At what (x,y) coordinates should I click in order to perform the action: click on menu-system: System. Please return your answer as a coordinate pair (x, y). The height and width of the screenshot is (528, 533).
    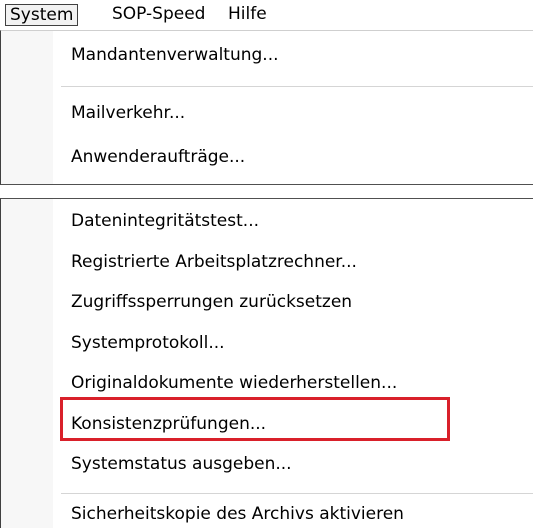
    Looking at the image, I should click on (42, 15).